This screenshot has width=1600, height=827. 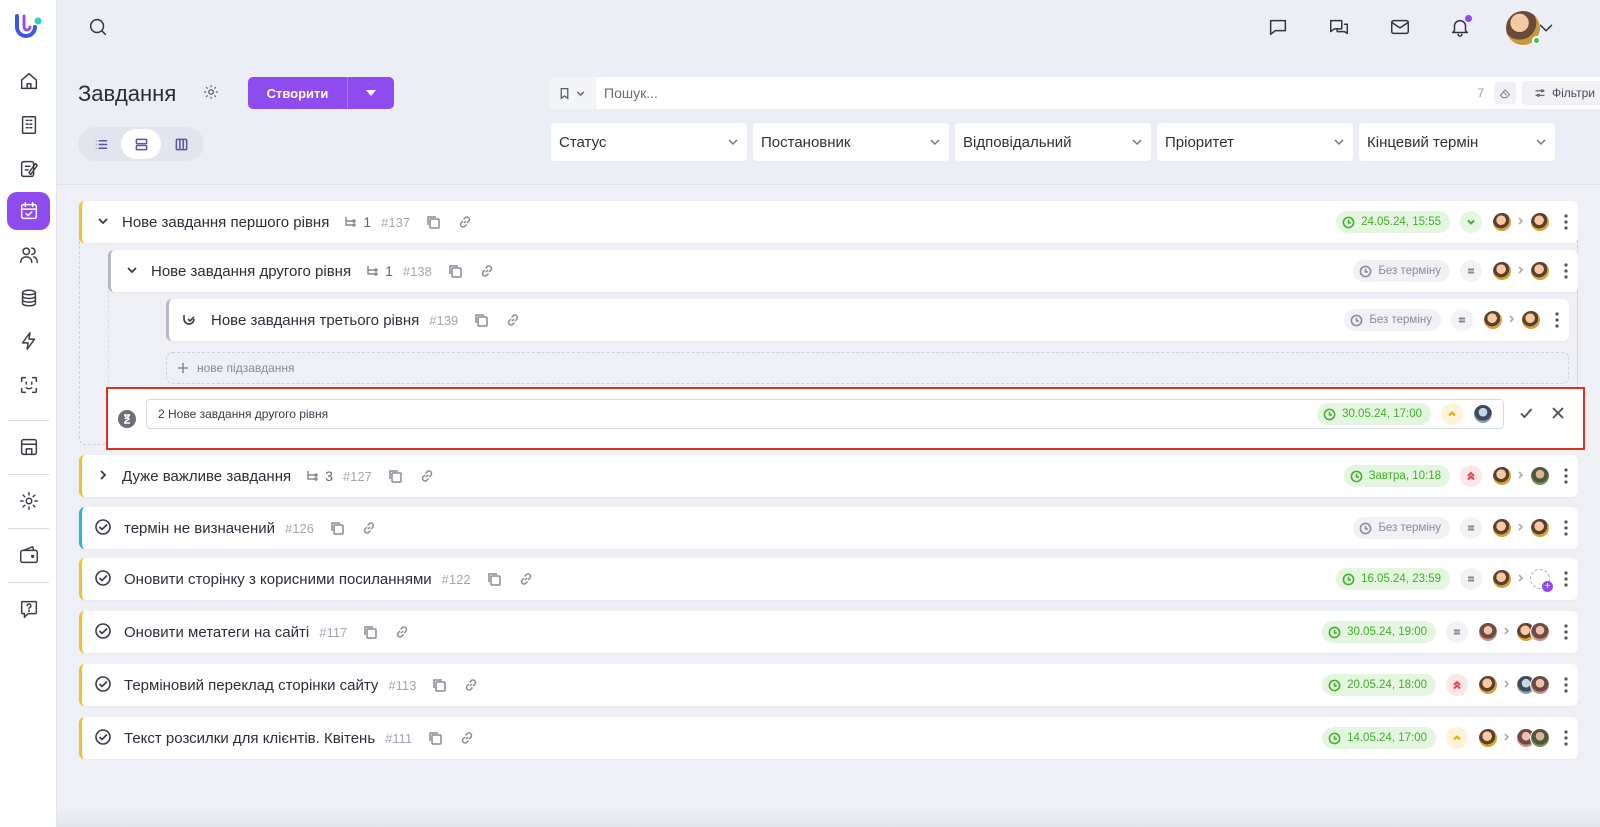 What do you see at coordinates (141, 144) in the screenshot?
I see `view-cards-button` at bounding box center [141, 144].